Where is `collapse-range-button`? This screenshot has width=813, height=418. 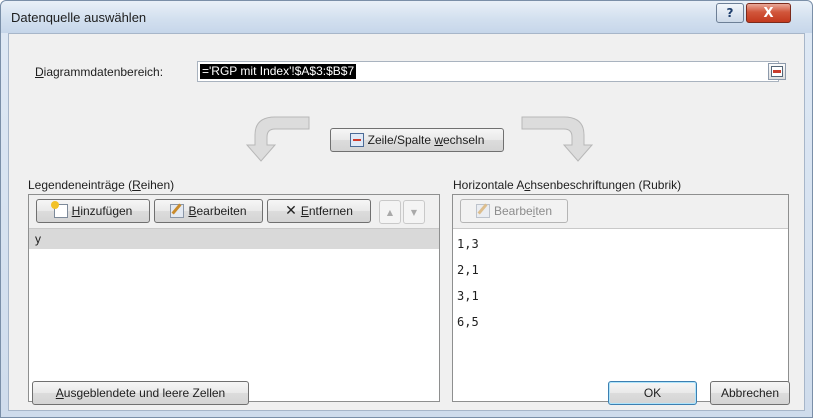 collapse-range-button is located at coordinates (777, 71).